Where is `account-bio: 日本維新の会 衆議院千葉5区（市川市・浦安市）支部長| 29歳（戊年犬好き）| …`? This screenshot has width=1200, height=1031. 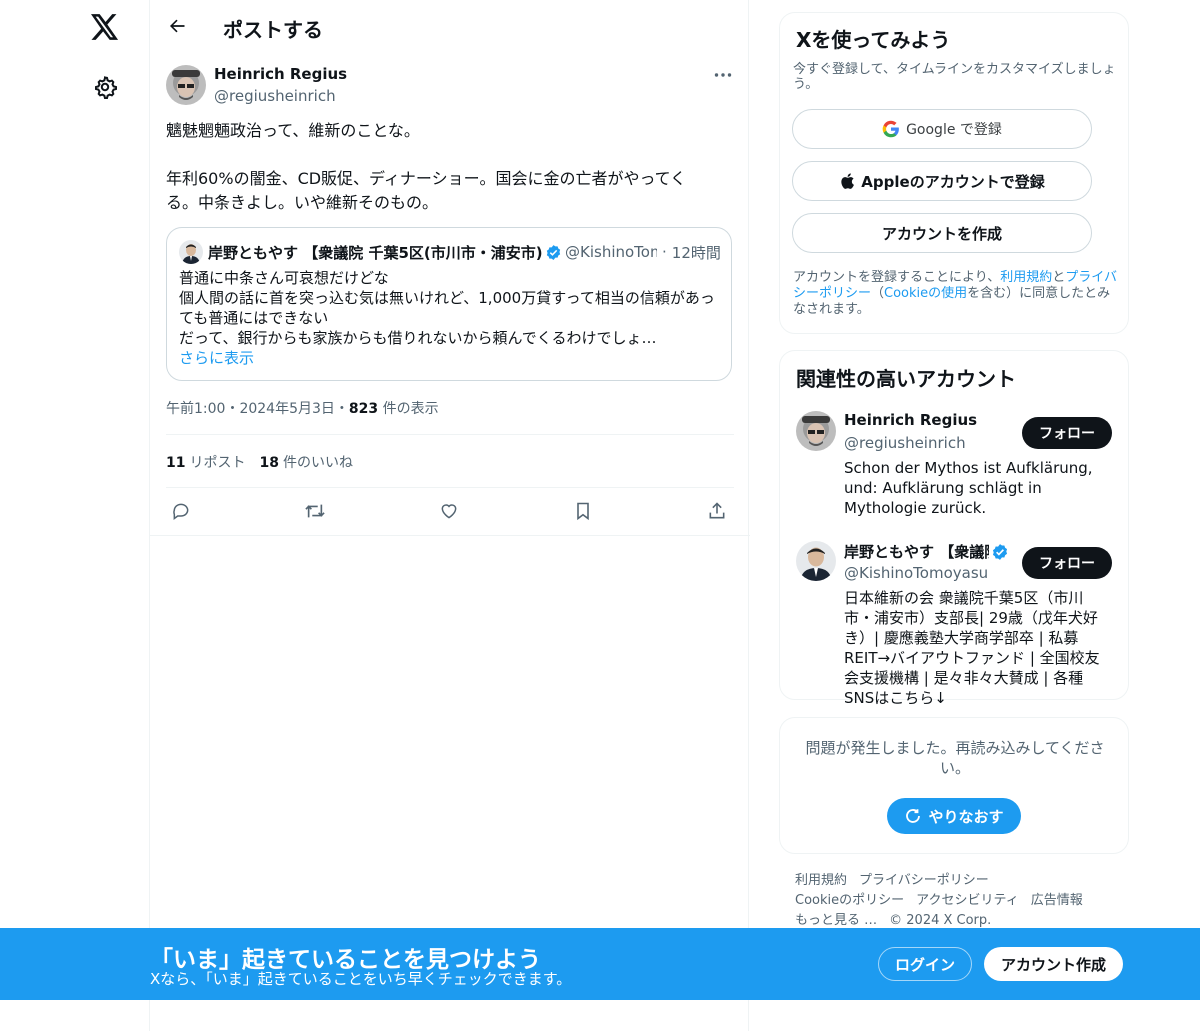 account-bio: 日本維新の会 衆議院千葉5区（市川市・浦安市）支部長| 29歳（戊年犬好き）| … is located at coordinates (972, 648).